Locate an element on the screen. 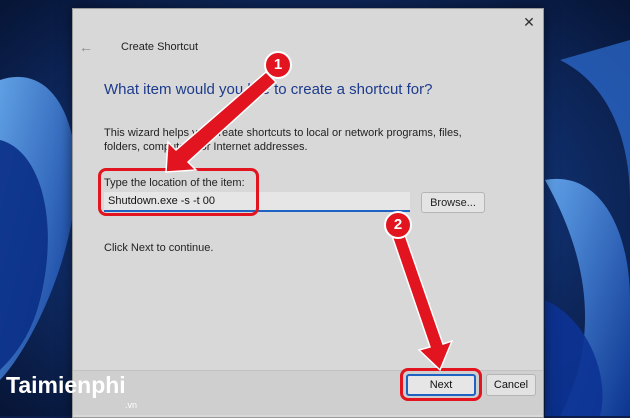 Image resolution: width=630 pixels, height=418 pixels. watermark-suffix: .vn is located at coordinates (131, 405).